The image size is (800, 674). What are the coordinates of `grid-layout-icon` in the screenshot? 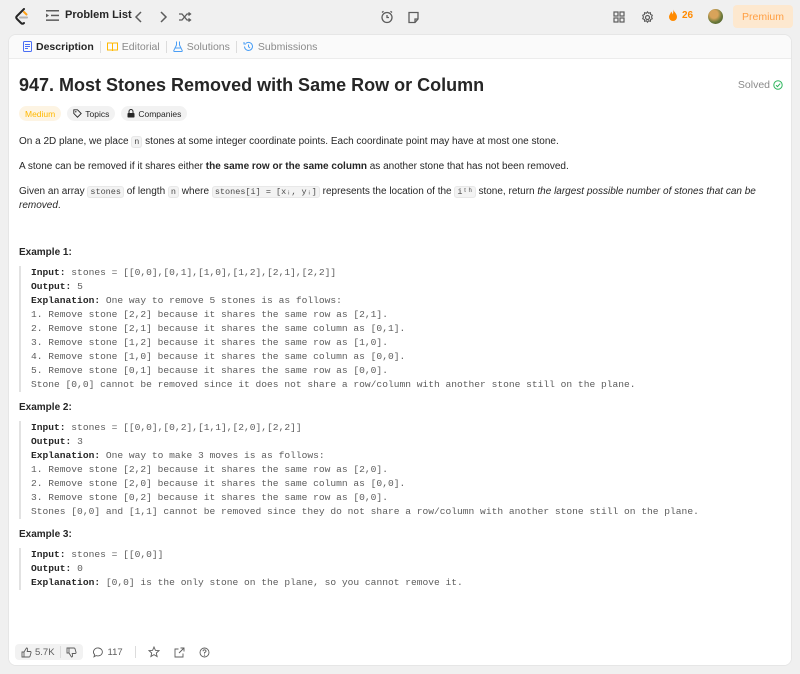 It's located at (619, 17).